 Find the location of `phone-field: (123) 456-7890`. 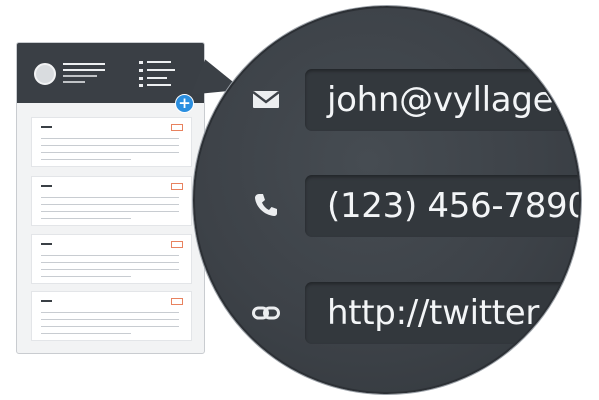

phone-field: (123) 456-7890 is located at coordinates (443, 206).